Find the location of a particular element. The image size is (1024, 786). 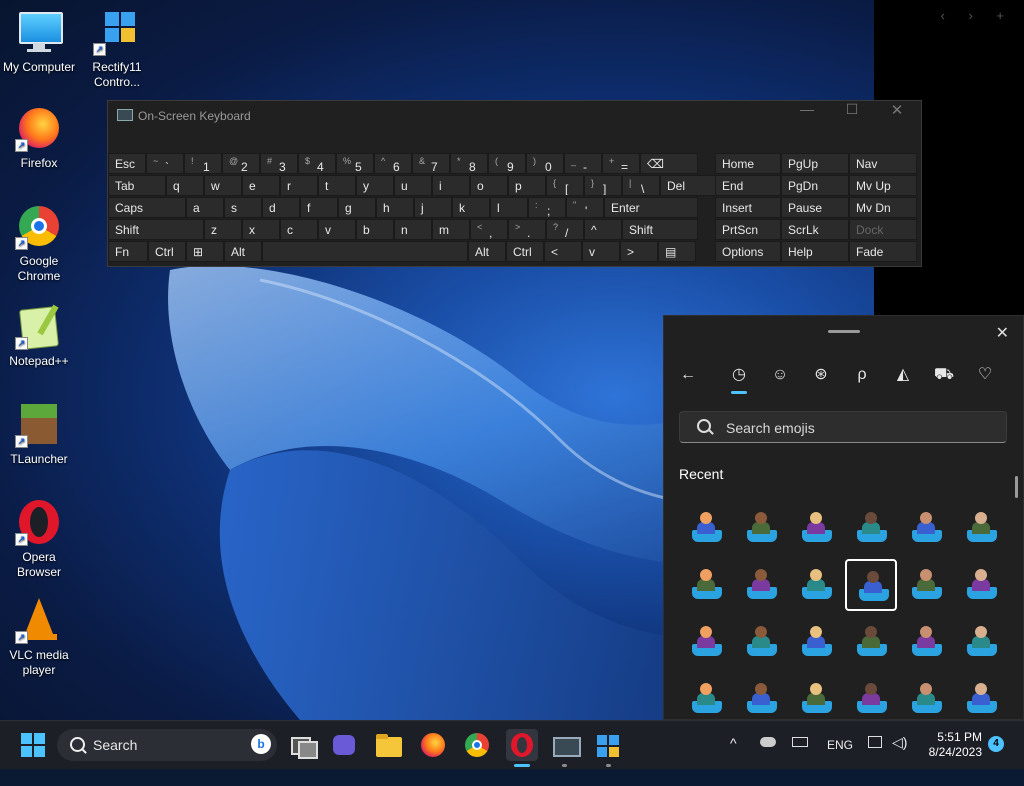

key-m: m is located at coordinates (451, 229).